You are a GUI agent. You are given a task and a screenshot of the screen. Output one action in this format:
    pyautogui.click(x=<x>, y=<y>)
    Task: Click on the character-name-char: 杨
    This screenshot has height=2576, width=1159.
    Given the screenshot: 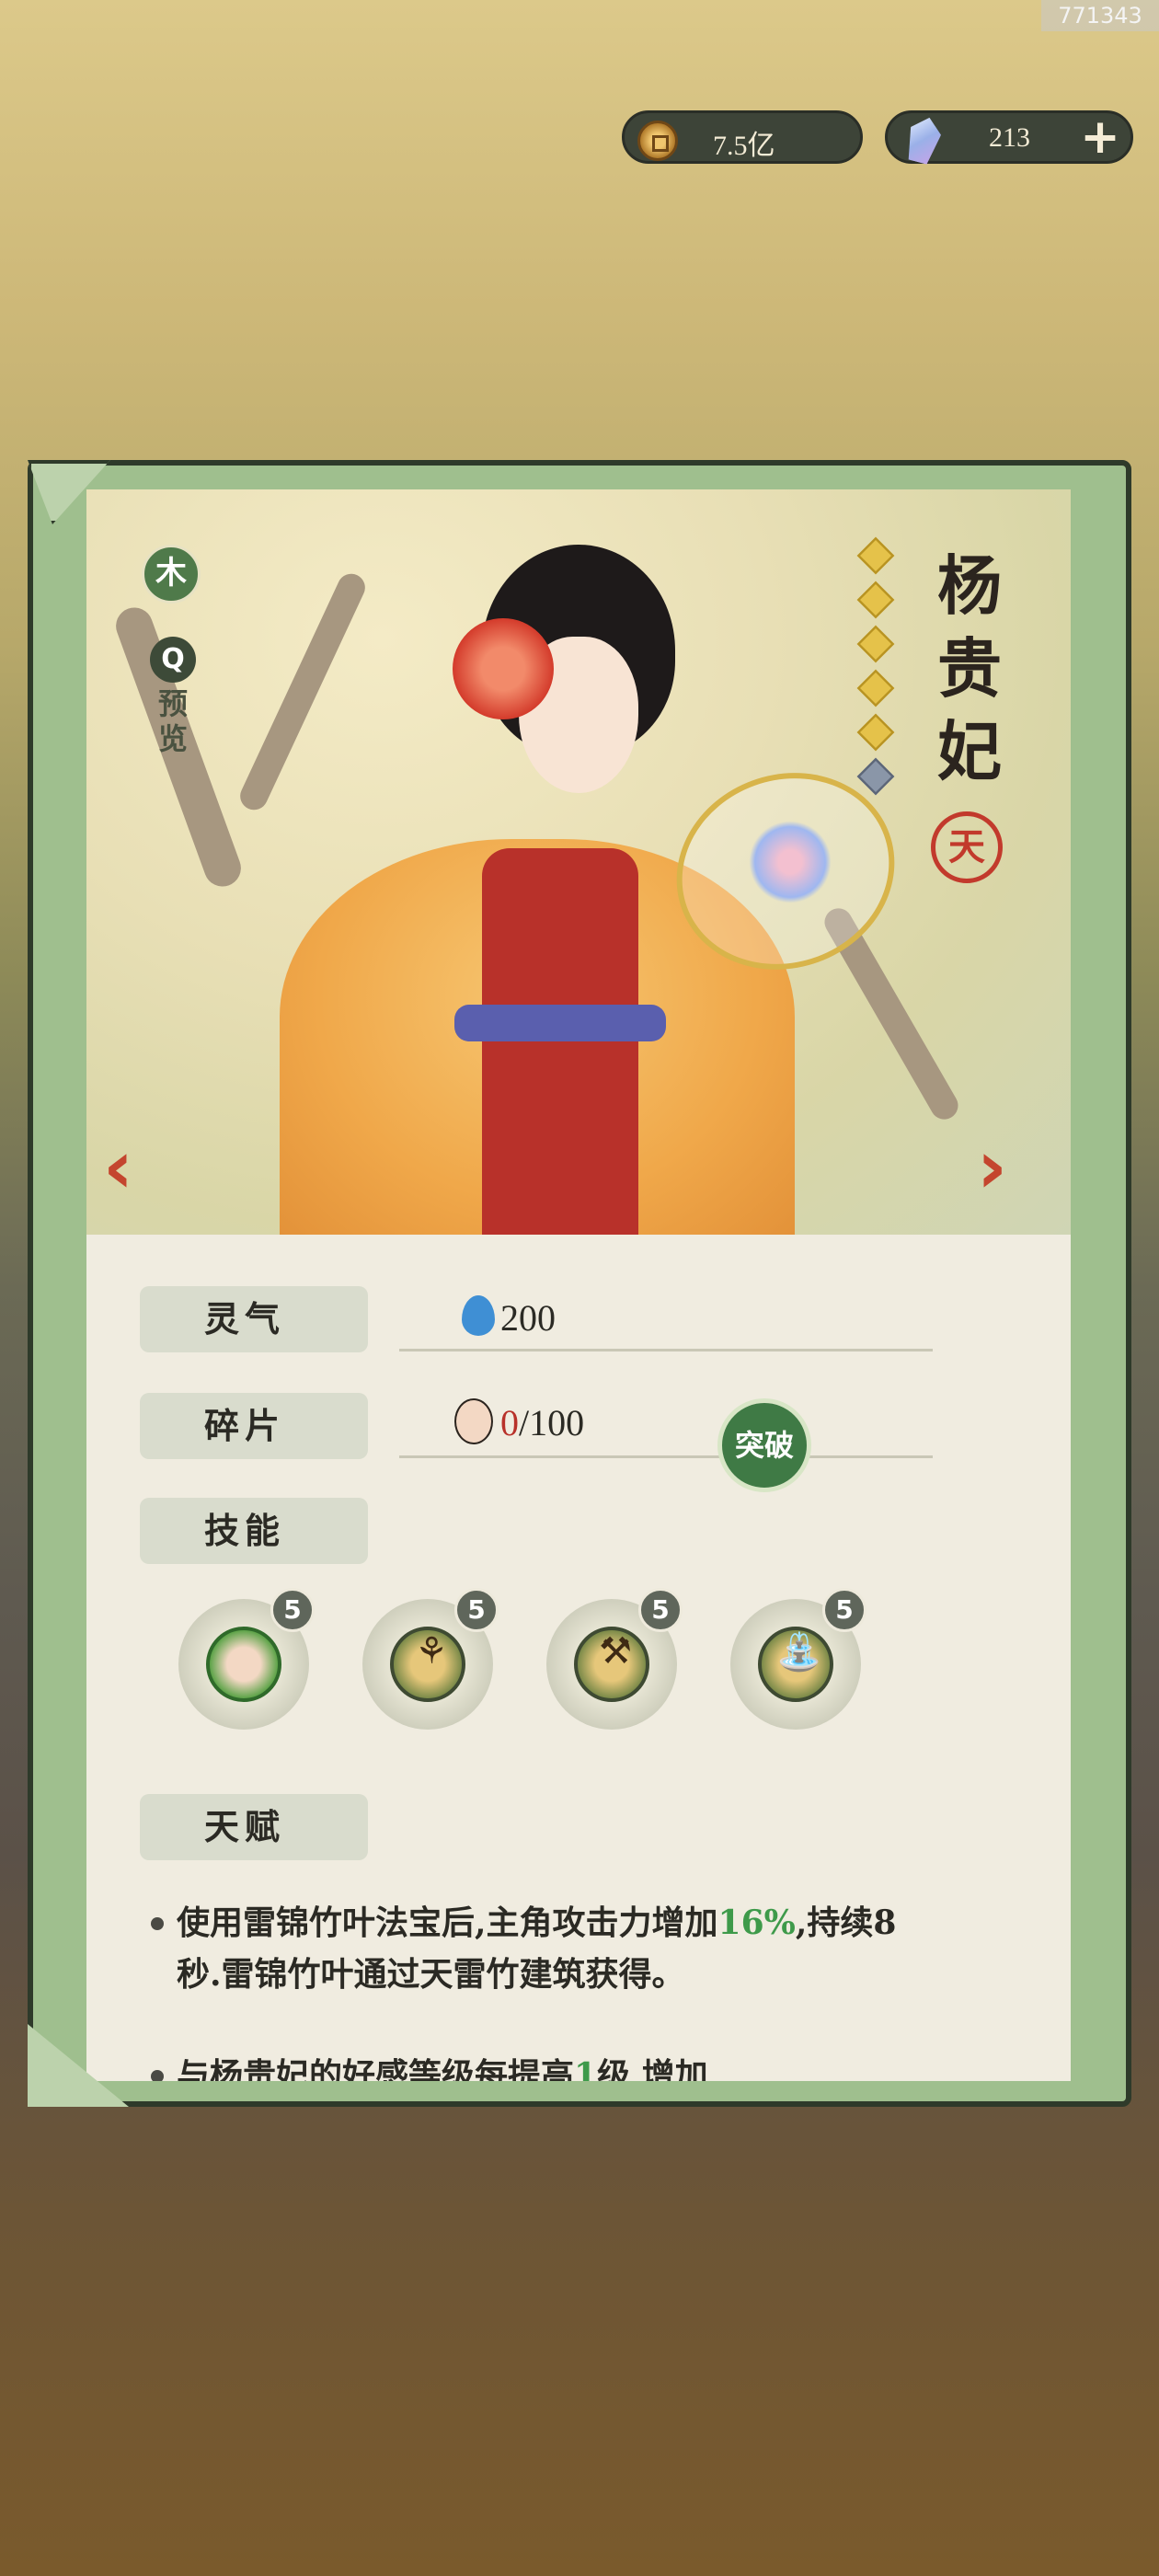 What is the action you would take?
    pyautogui.click(x=969, y=585)
    